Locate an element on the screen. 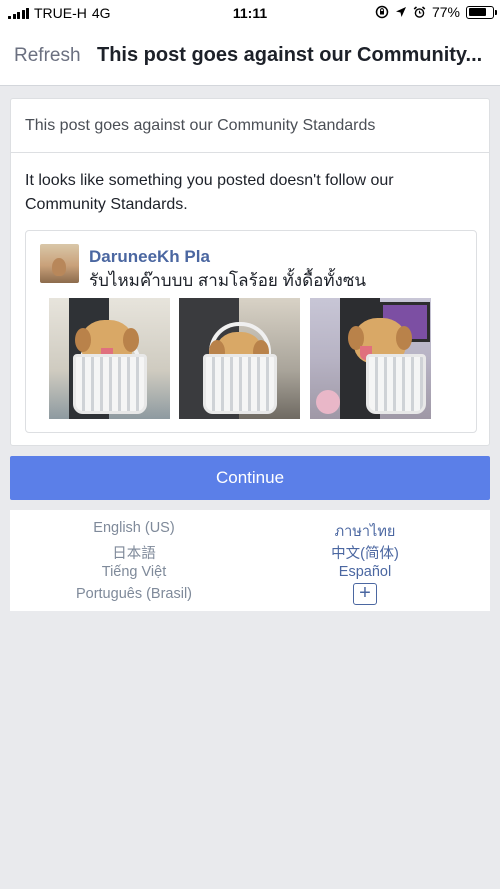  lock-rotation-icon is located at coordinates (382, 12).